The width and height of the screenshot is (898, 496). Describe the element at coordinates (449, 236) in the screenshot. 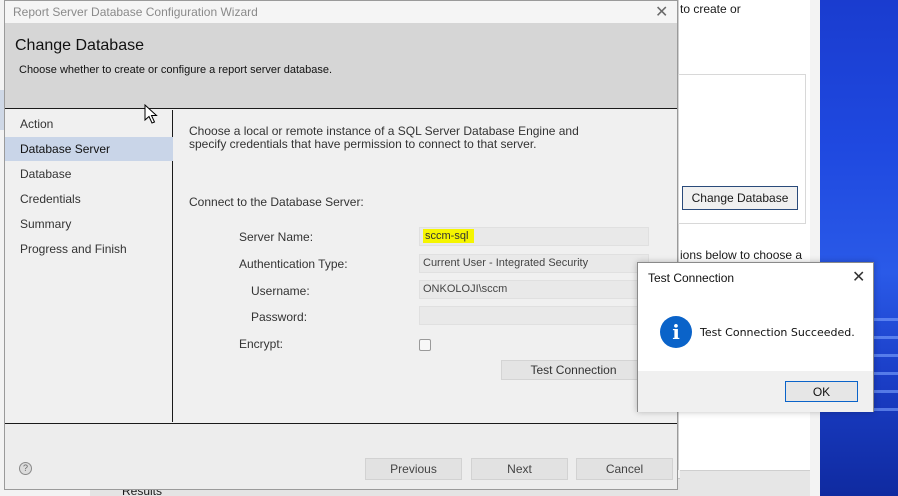

I see `server-name-value: sccm-sql` at that location.